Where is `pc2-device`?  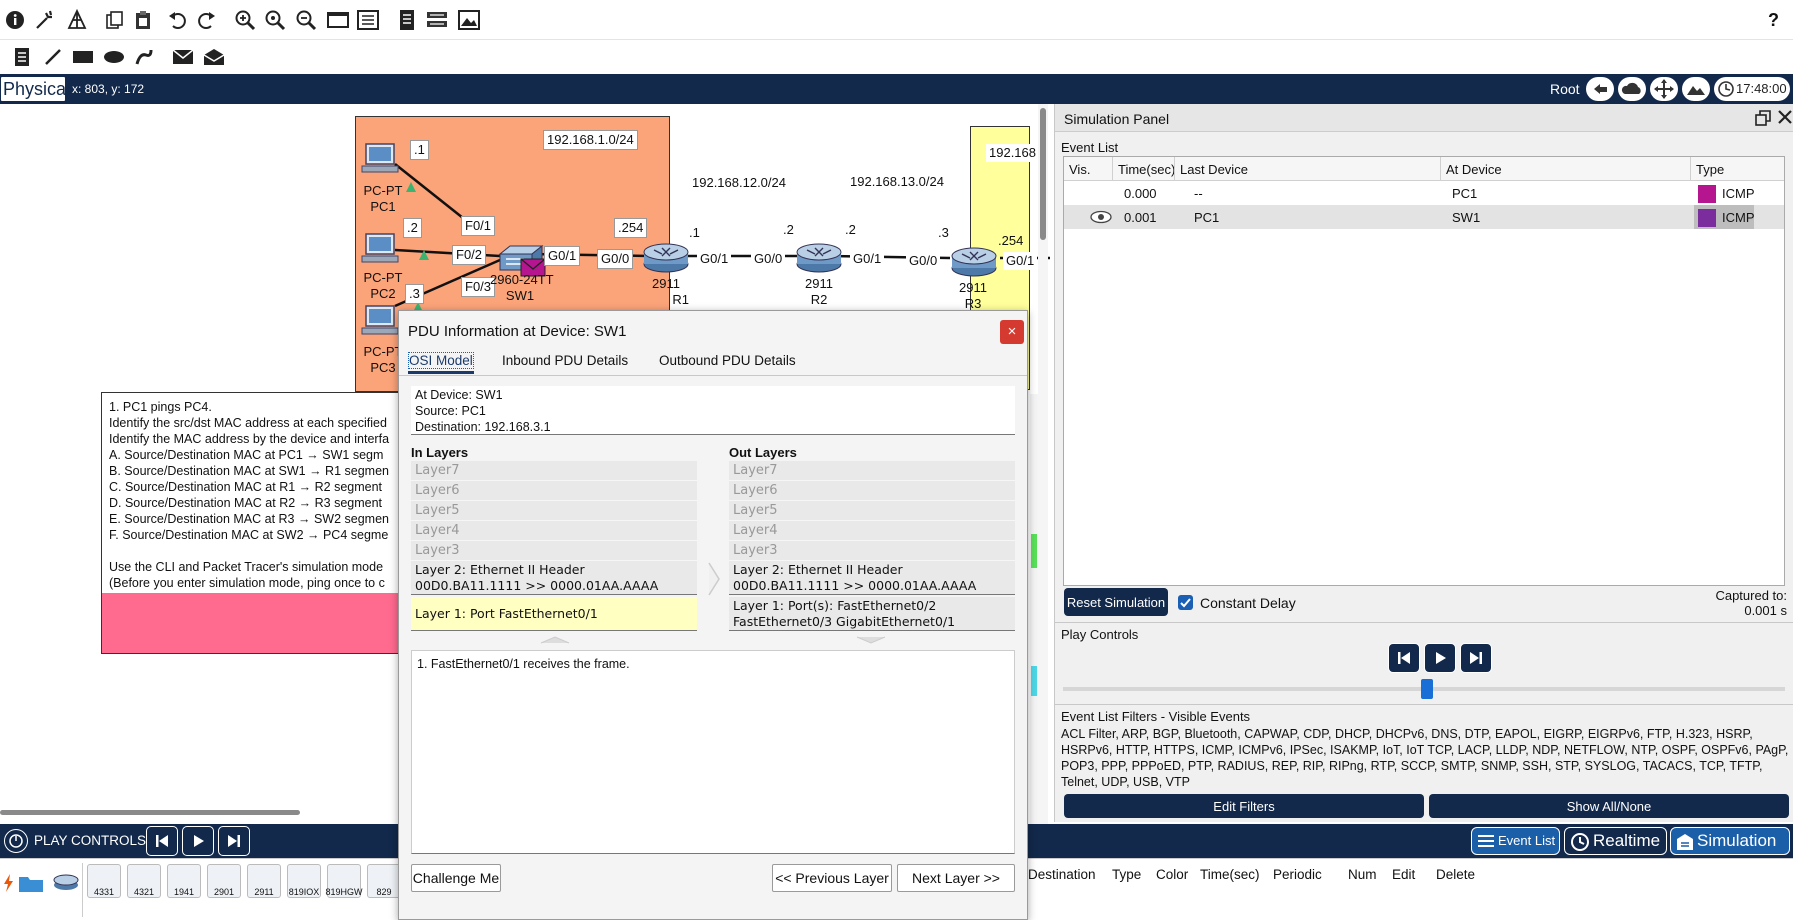
pc2-device is located at coordinates (380, 250).